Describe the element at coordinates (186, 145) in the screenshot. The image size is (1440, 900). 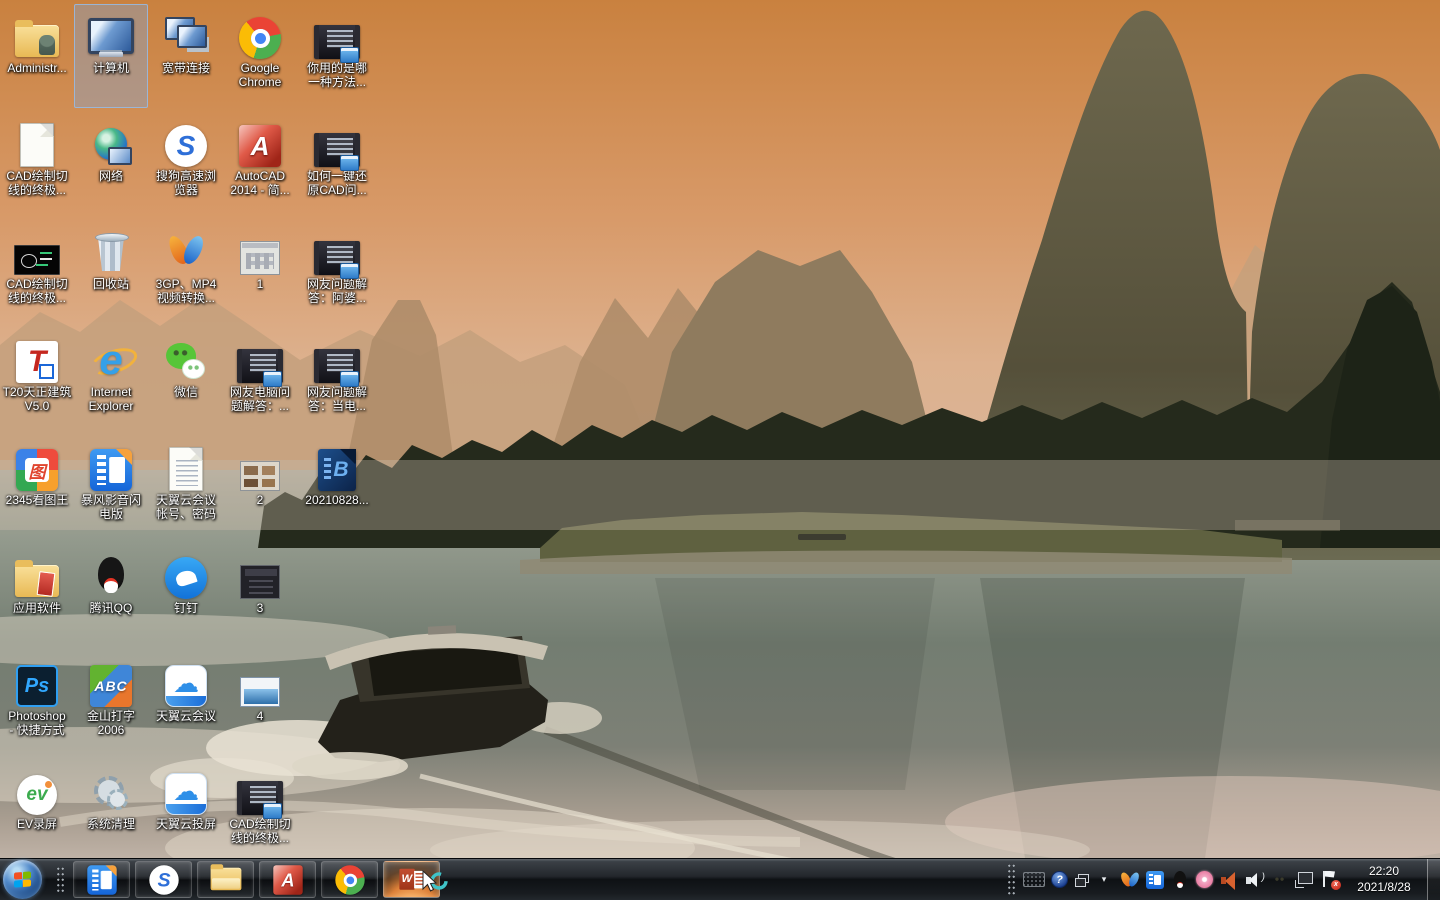
I see `icon-glyph: S` at that location.